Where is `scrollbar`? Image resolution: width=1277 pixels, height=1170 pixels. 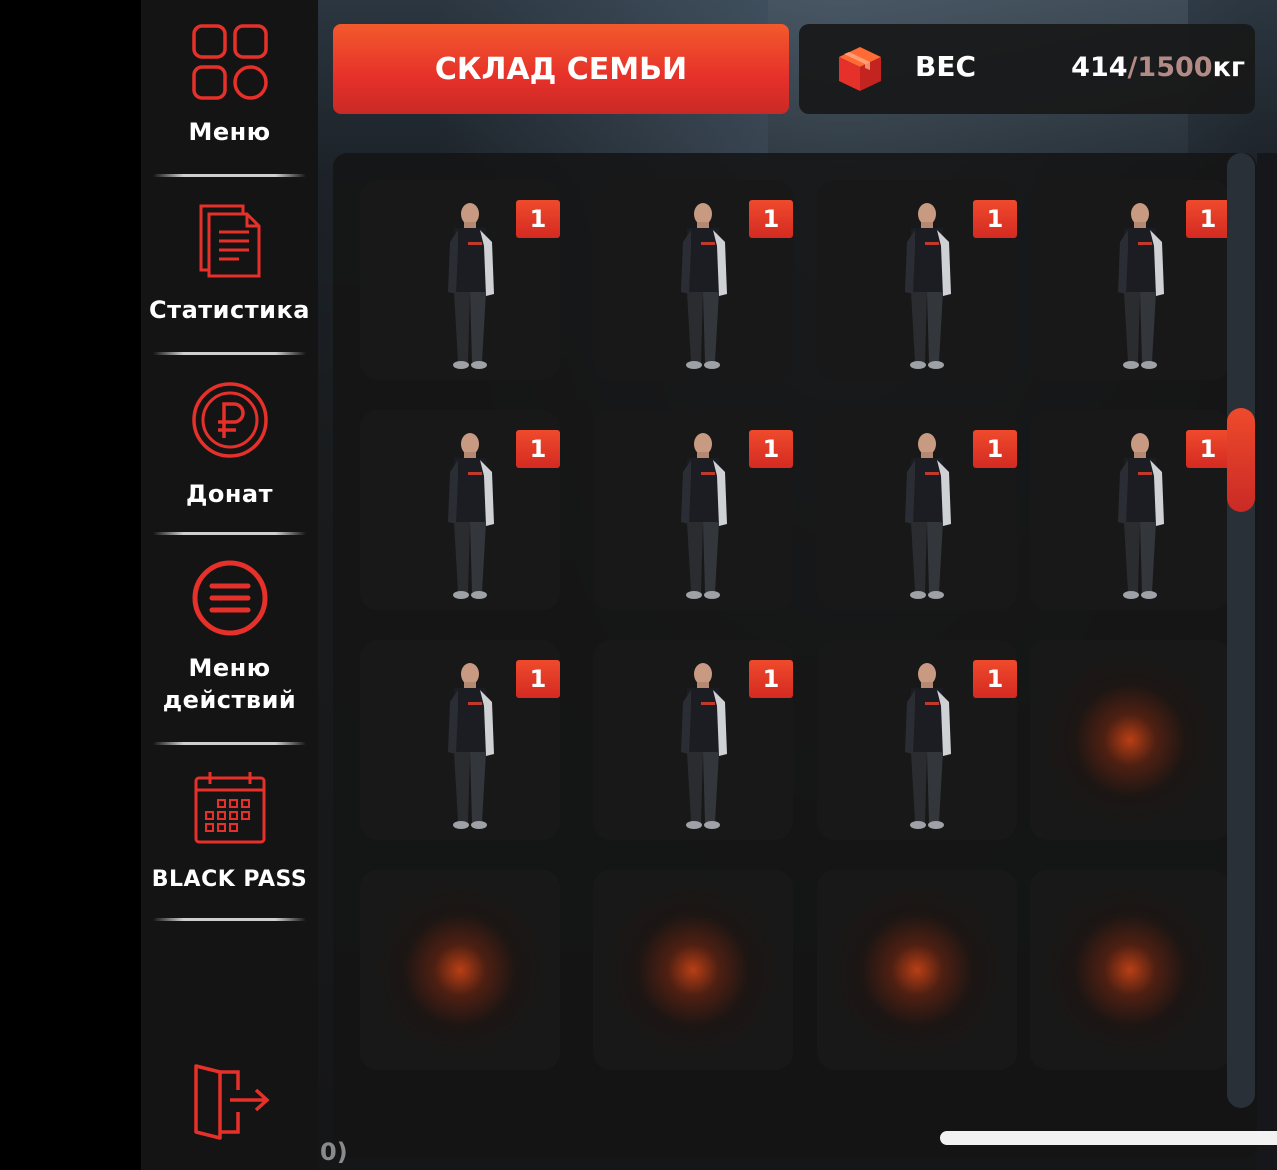
scrollbar is located at coordinates (1241, 630).